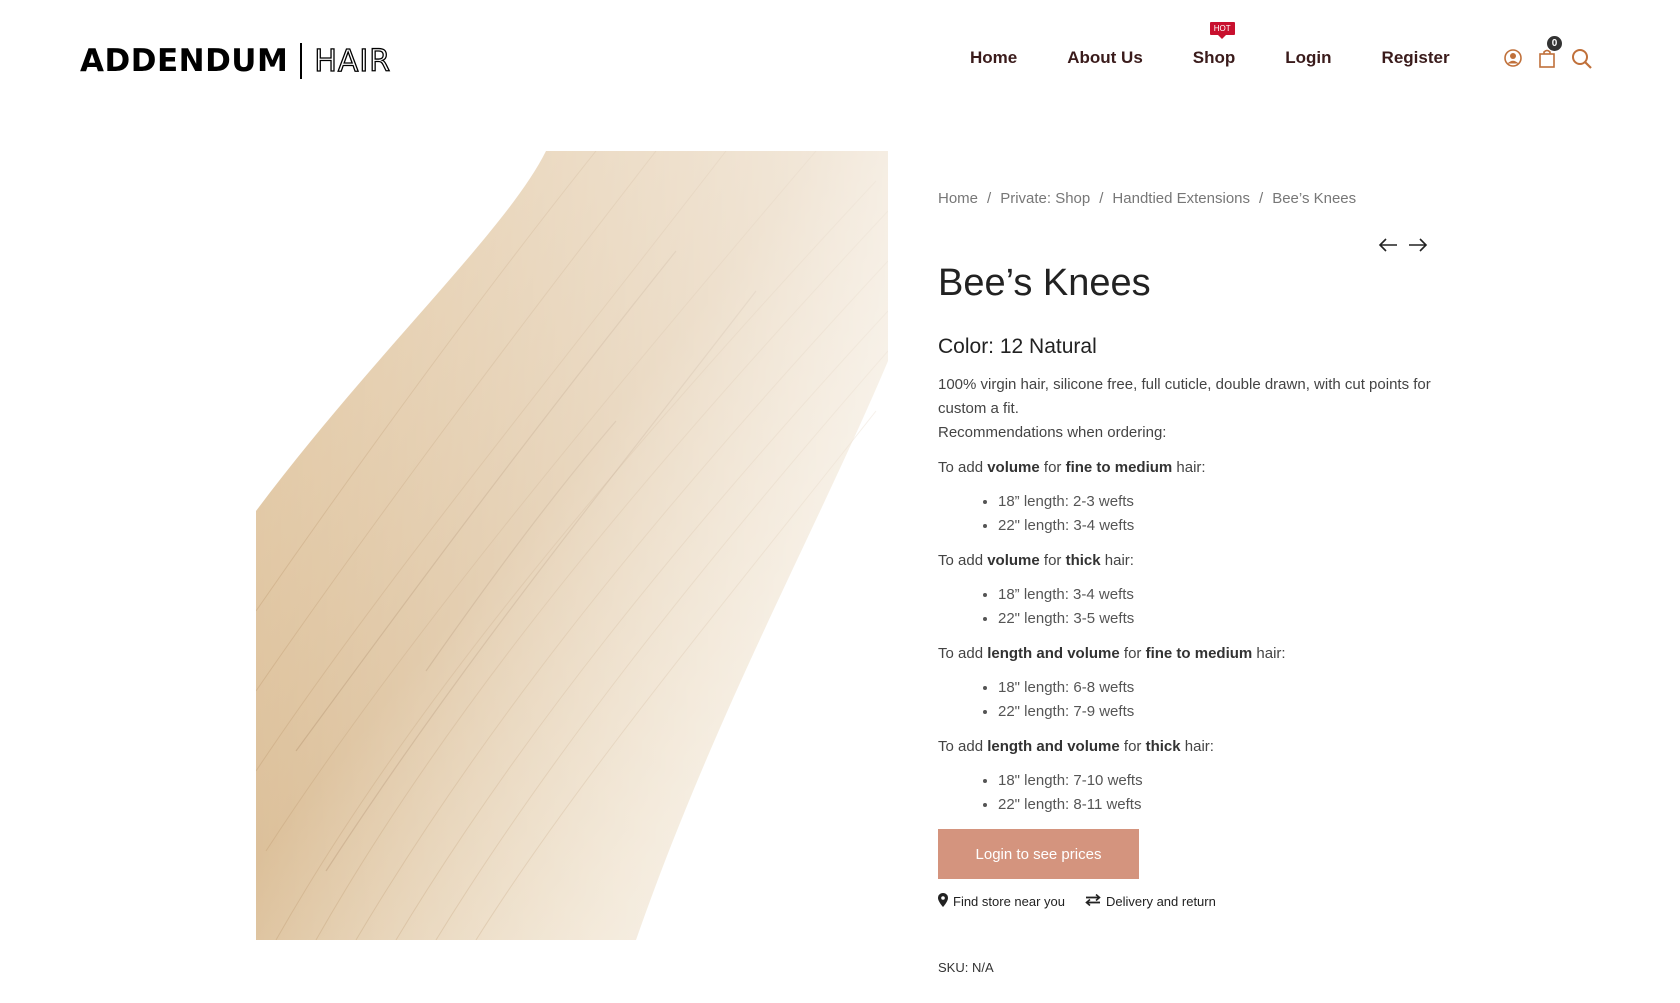 Image resolution: width=1680 pixels, height=1003 pixels. Describe the element at coordinates (1017, 346) in the screenshot. I see `product-color: Color: 12 Natural` at that location.